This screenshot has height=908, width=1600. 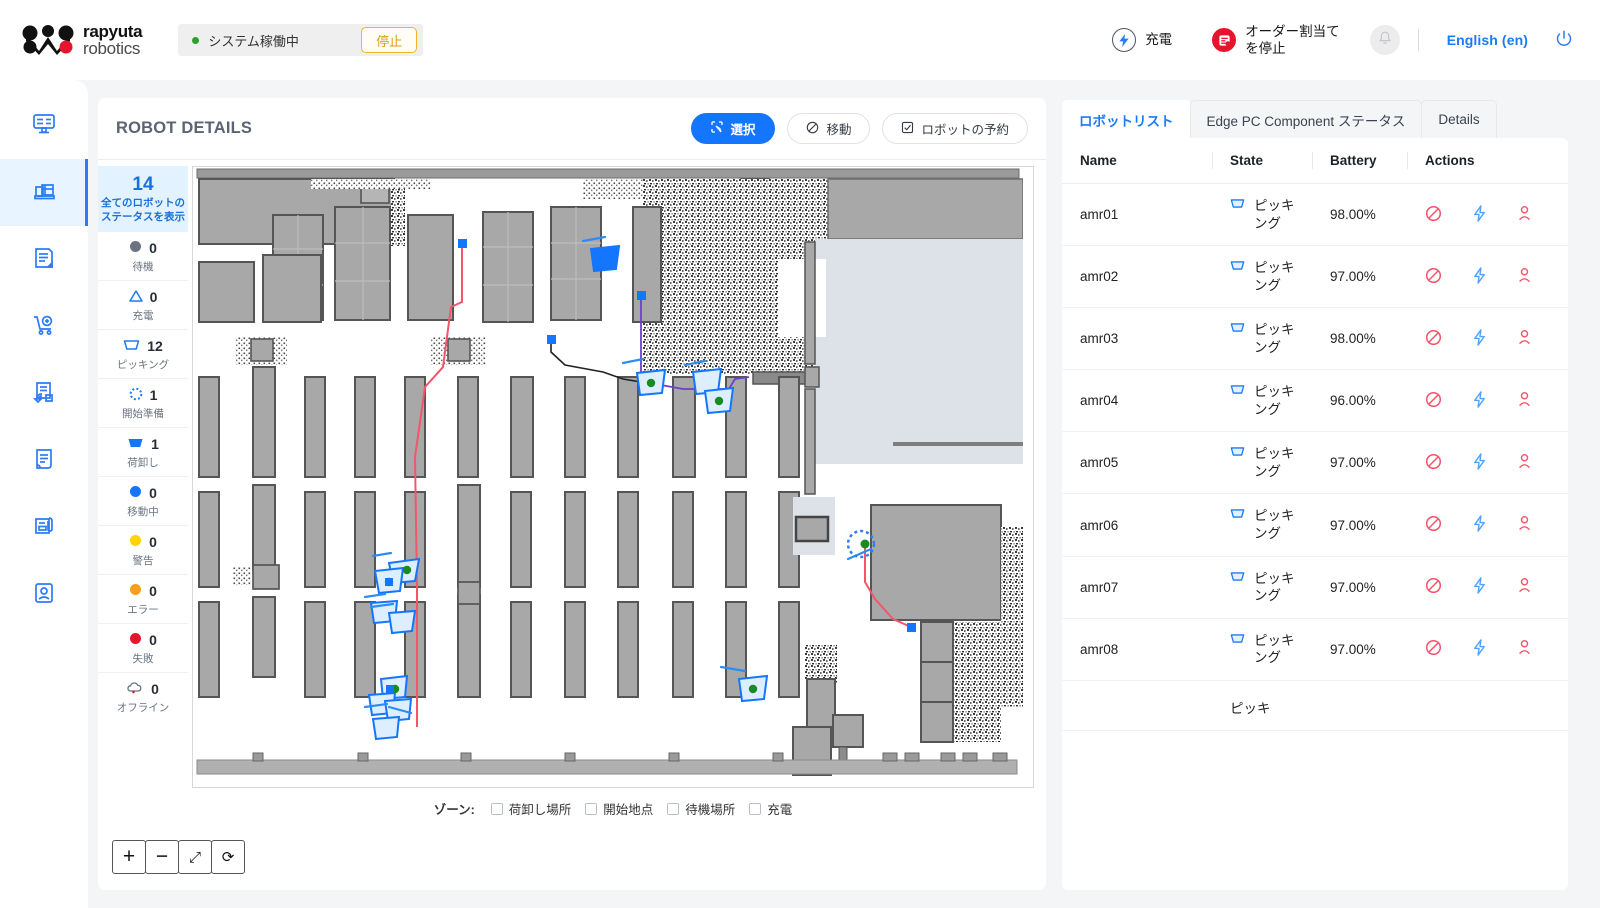 What do you see at coordinates (143, 365) in the screenshot?
I see `status-label: ピッキング` at bounding box center [143, 365].